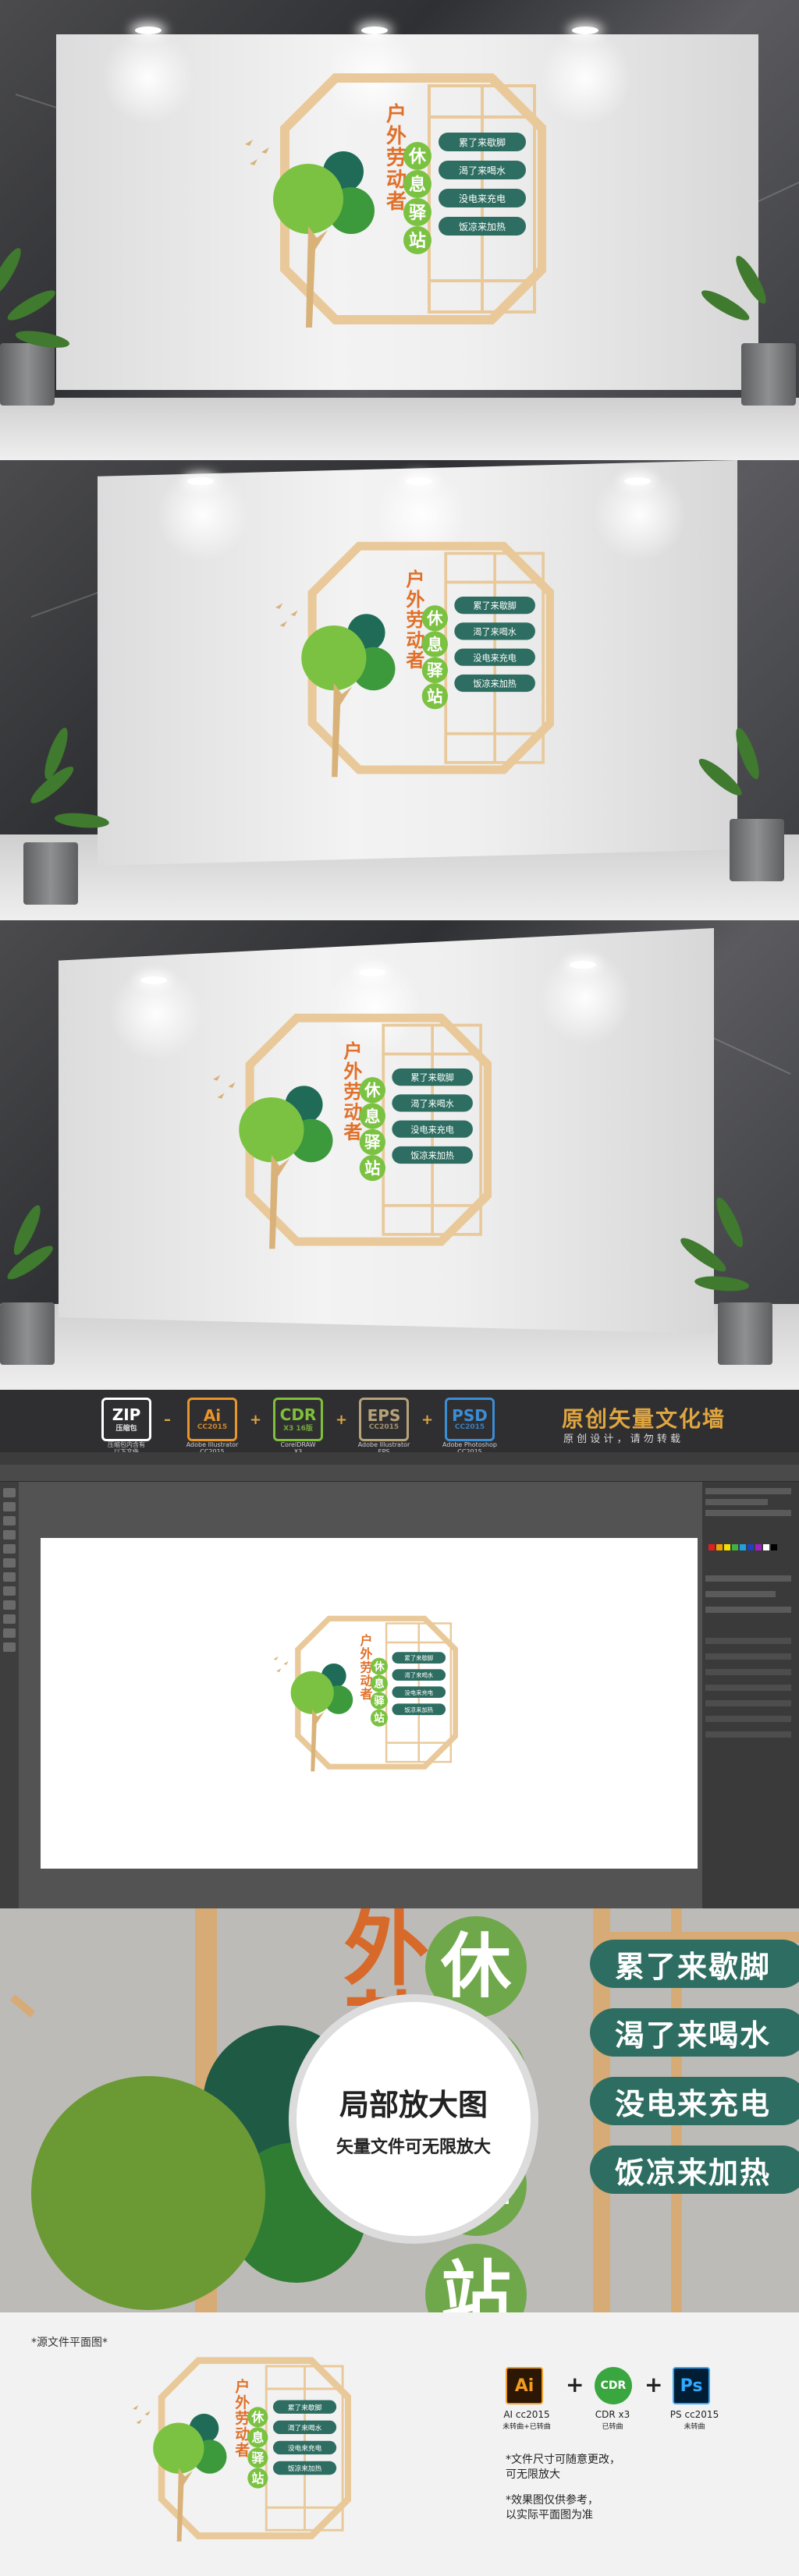  I want to click on ps-logo-icon: Ps, so click(691, 2385).